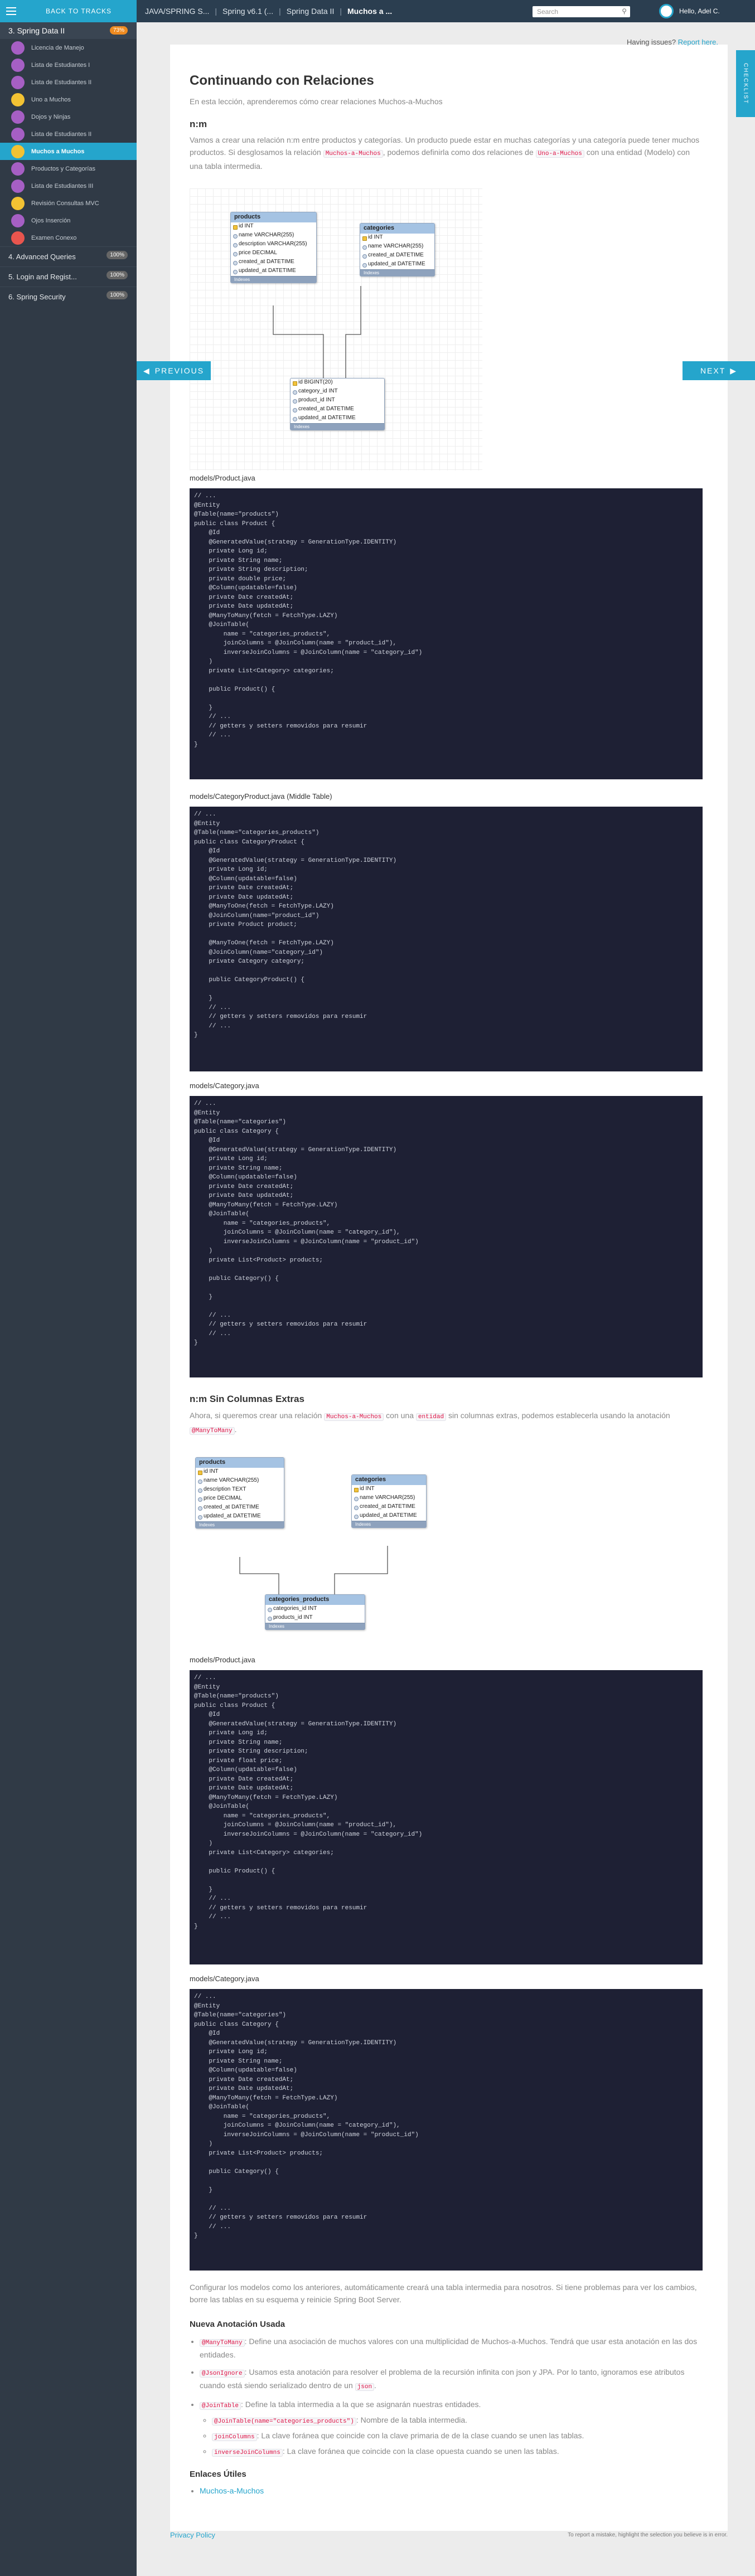 This screenshot has width=755, height=2576. What do you see at coordinates (365, 2387) in the screenshot?
I see `inline-code: json` at bounding box center [365, 2387].